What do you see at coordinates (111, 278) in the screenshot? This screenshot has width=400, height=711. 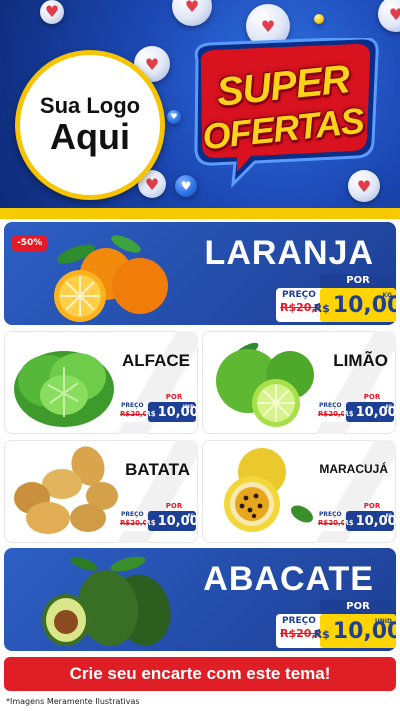 I see `orange-icon` at bounding box center [111, 278].